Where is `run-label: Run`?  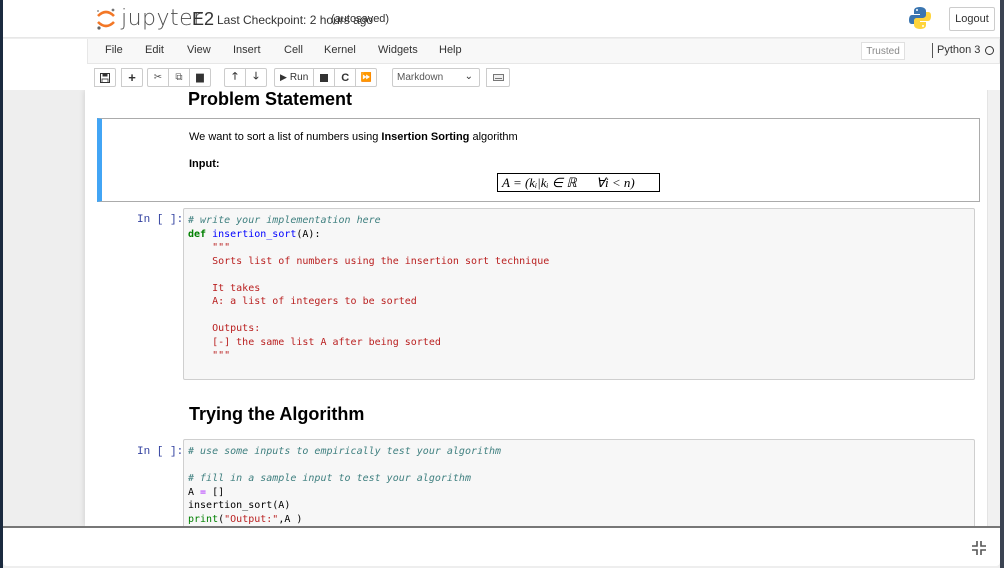 run-label: Run is located at coordinates (299, 77).